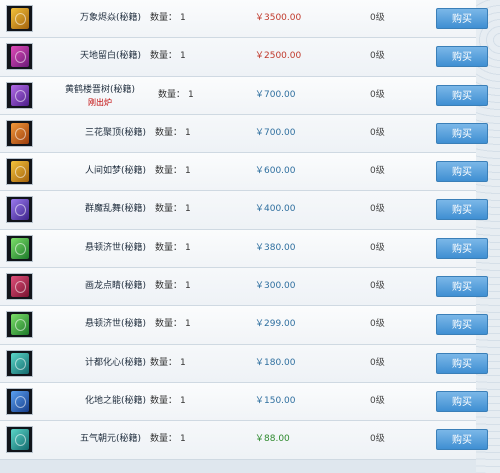 The height and width of the screenshot is (473, 500). I want to click on item-name: 化地之能(秘籍), so click(115, 401).